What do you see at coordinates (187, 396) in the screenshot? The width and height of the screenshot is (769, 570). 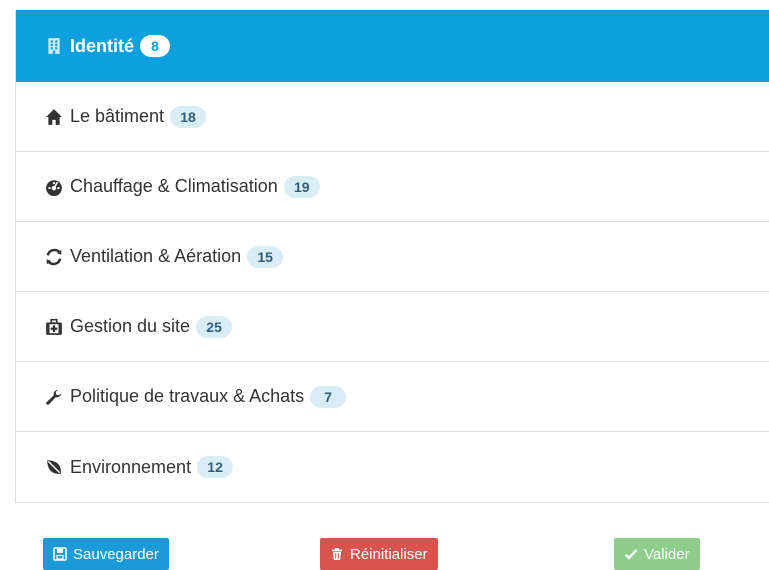 I see `menu-item-label: Politique de travaux & Achats` at bounding box center [187, 396].